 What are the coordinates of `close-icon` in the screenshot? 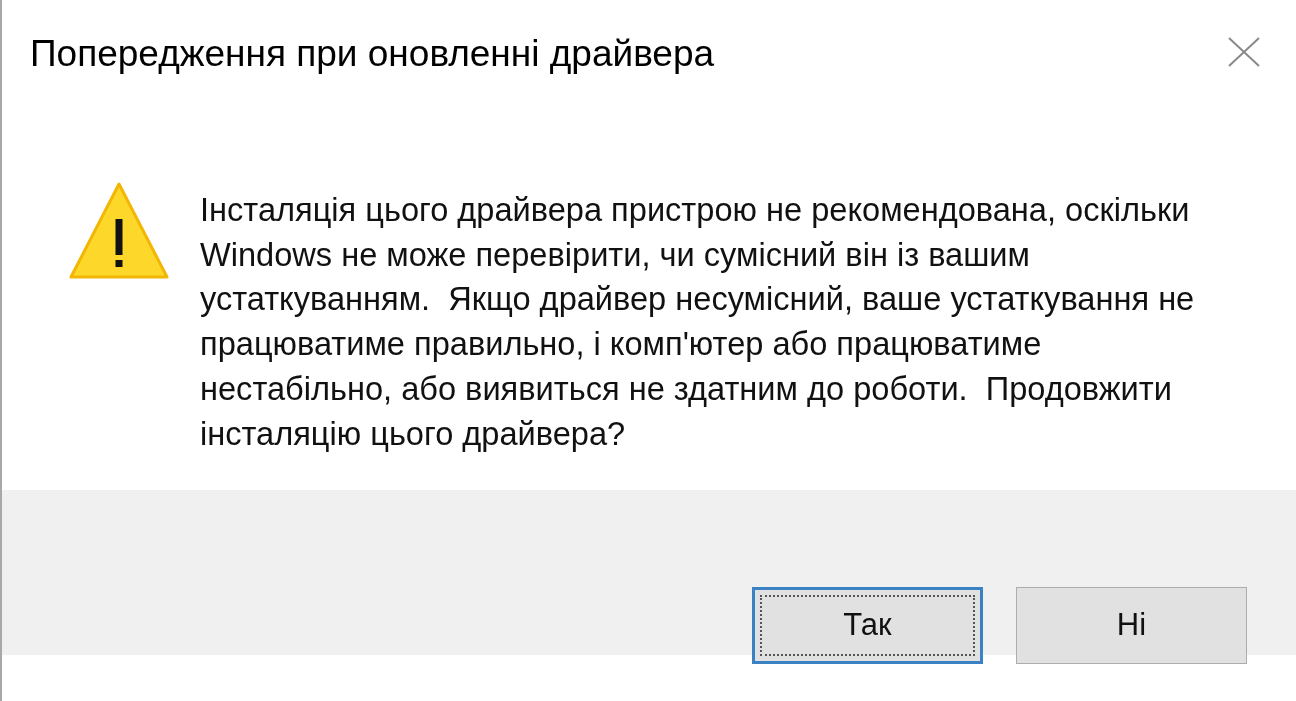 It's located at (1244, 52).